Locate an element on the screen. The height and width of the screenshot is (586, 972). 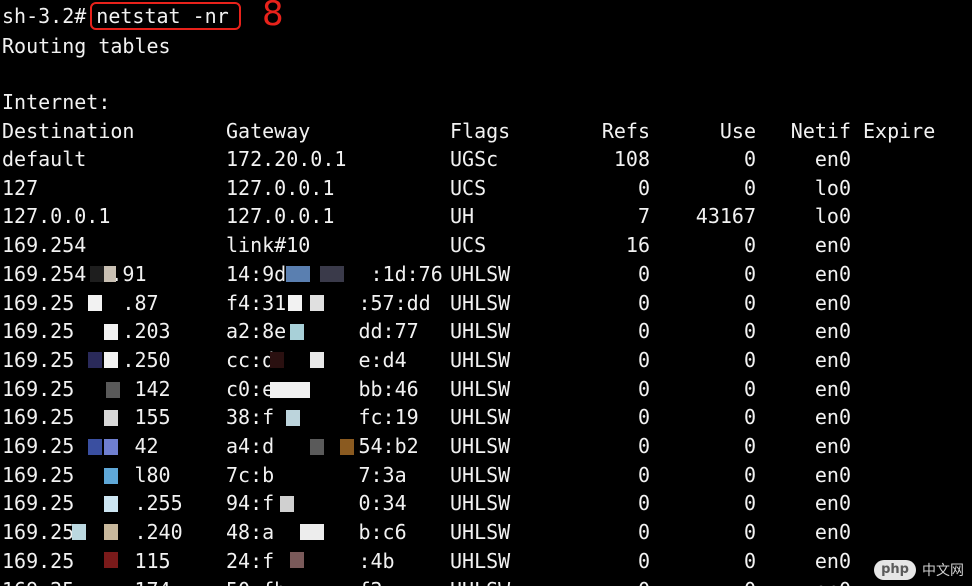
table-row: 169.25 42 a4:d 54:b2 UHLSW 0 0 en0 is located at coordinates (486, 446).